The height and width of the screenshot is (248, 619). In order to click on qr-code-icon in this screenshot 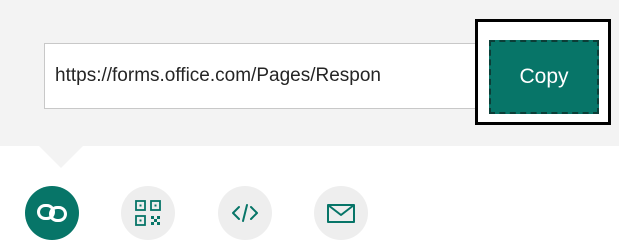, I will do `click(148, 213)`.